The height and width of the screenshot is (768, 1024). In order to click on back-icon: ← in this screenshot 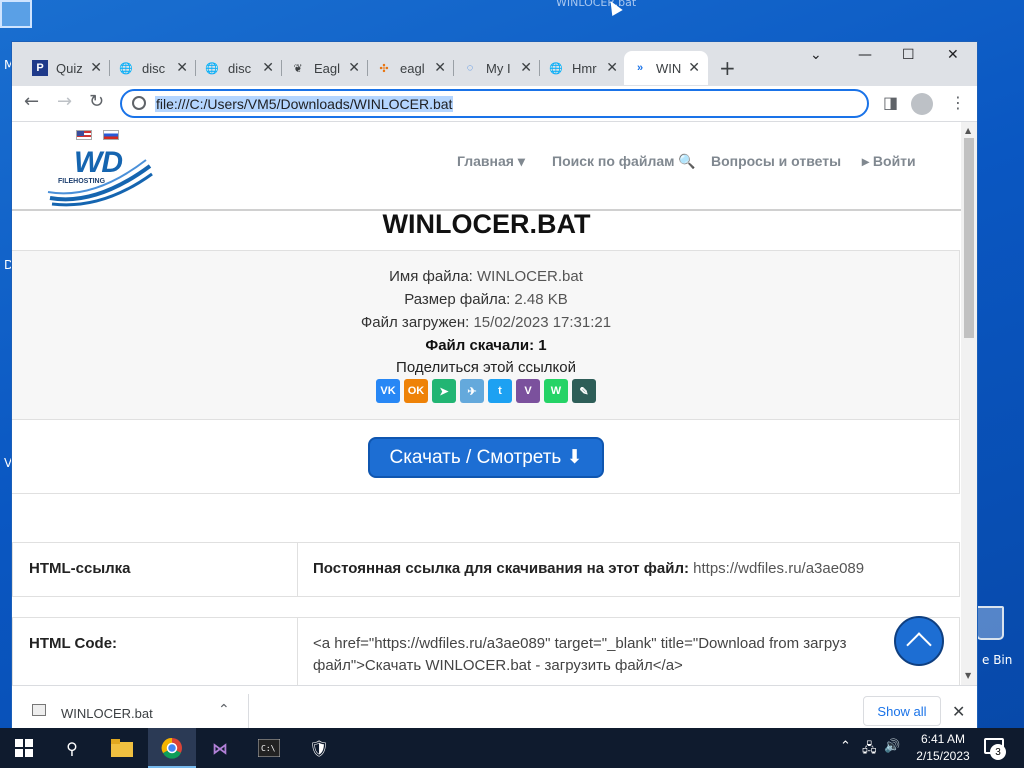, I will do `click(31, 101)`.